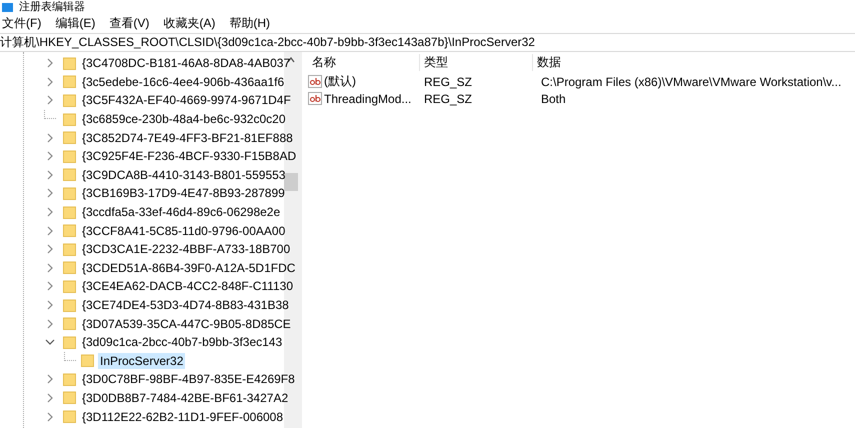 This screenshot has height=428, width=855. I want to click on menu-item: 文件(F), so click(22, 23).